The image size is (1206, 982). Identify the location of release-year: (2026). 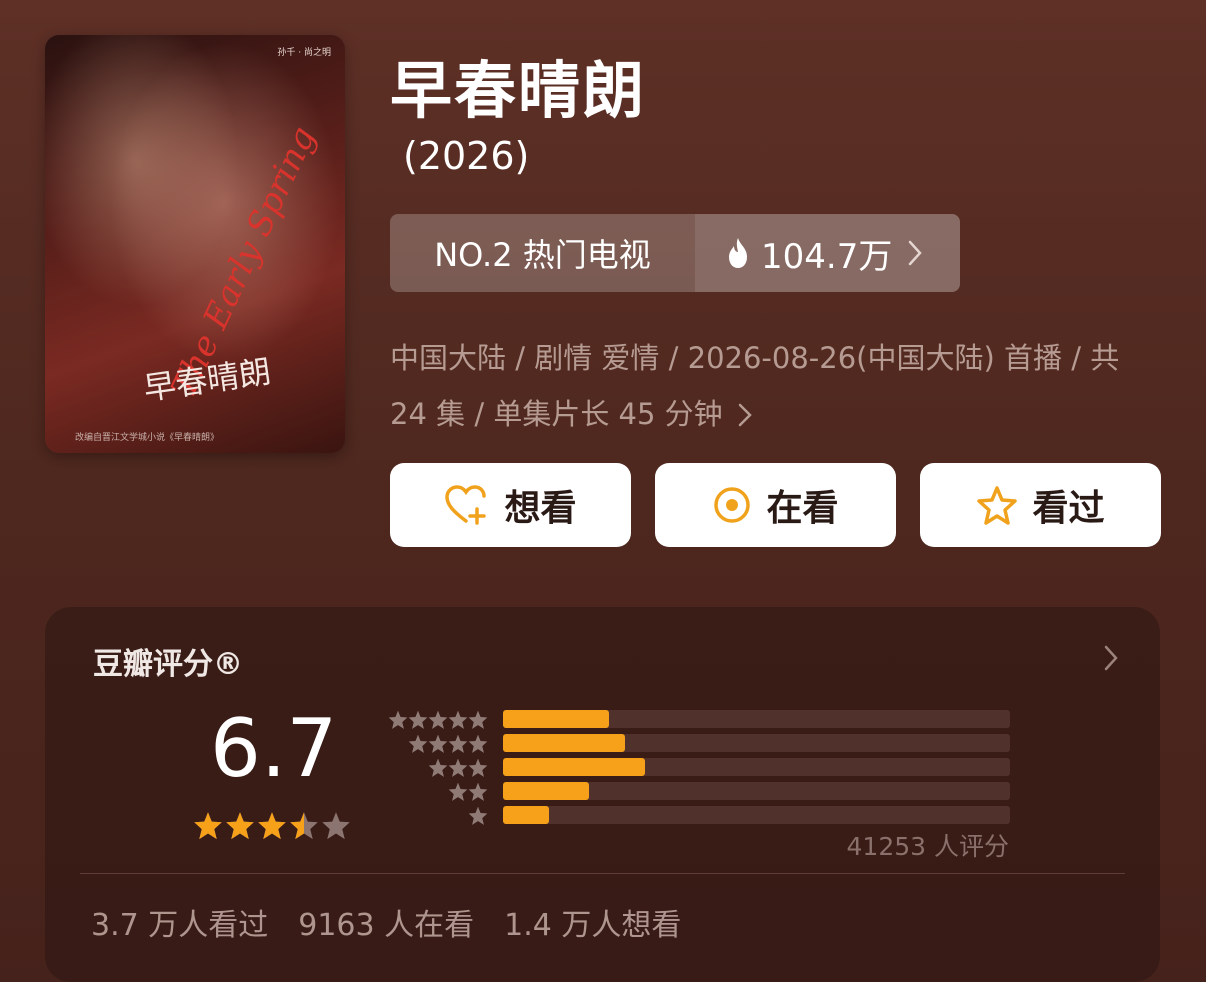
(466, 156).